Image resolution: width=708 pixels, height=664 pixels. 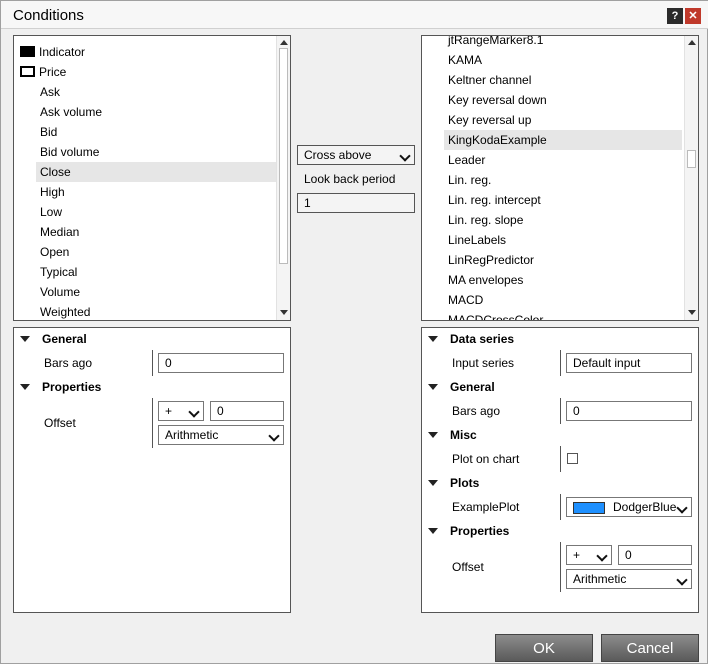 What do you see at coordinates (563, 315) in the screenshot?
I see `list-item: MACDCrossColor` at bounding box center [563, 315].